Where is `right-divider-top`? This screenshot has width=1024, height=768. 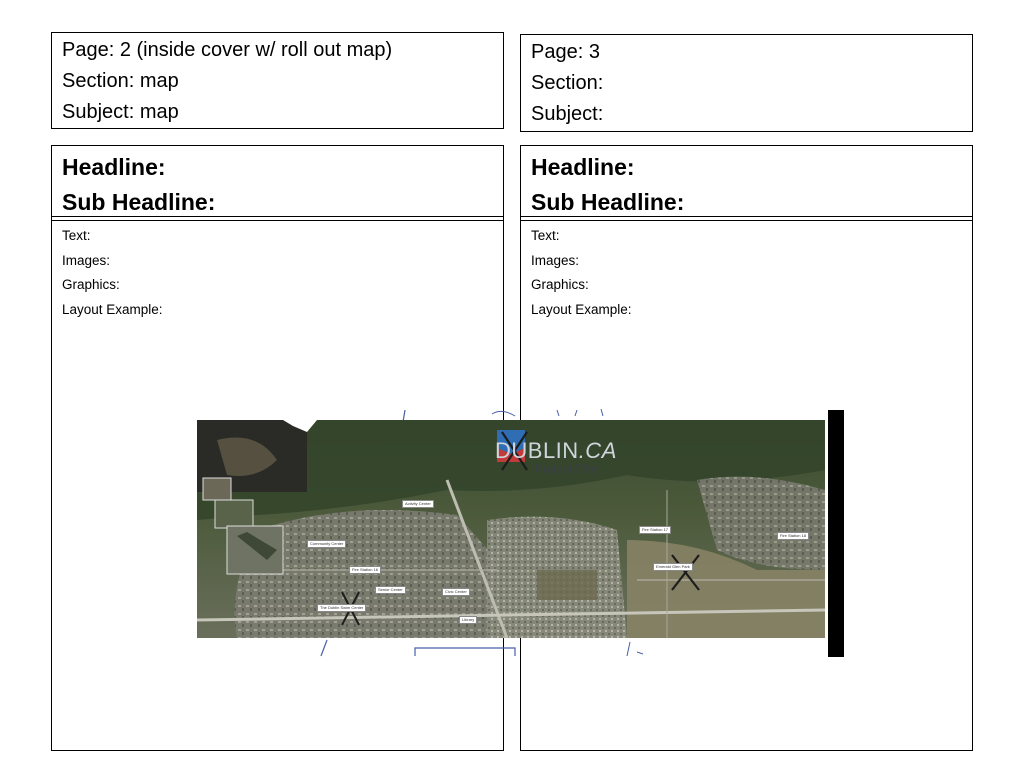
right-divider-top is located at coordinates (746, 216).